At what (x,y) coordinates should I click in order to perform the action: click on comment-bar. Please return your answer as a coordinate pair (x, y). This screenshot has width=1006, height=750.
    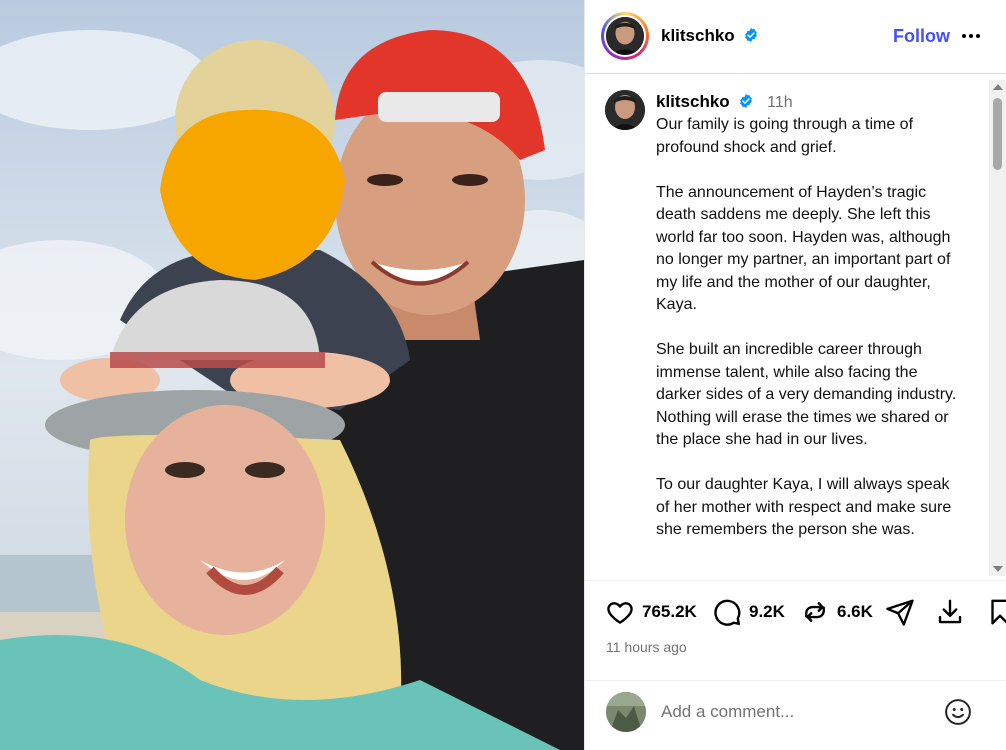
    Looking at the image, I should click on (795, 715).